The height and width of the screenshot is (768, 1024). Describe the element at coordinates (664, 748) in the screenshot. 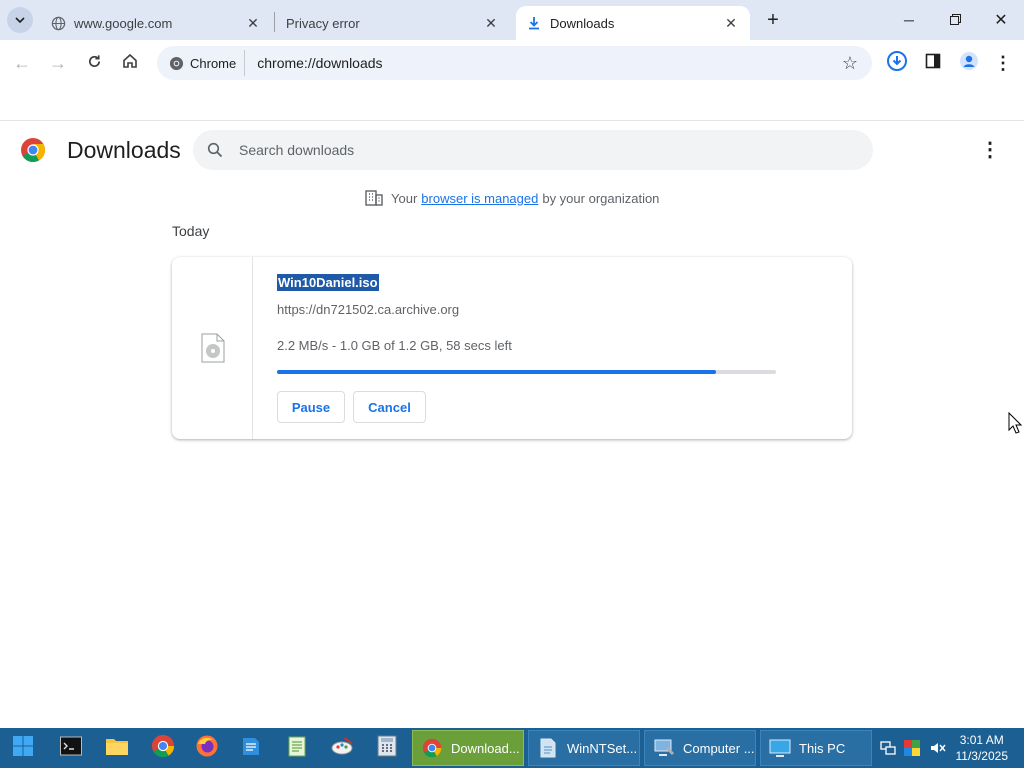

I see `computer-management-icon` at that location.